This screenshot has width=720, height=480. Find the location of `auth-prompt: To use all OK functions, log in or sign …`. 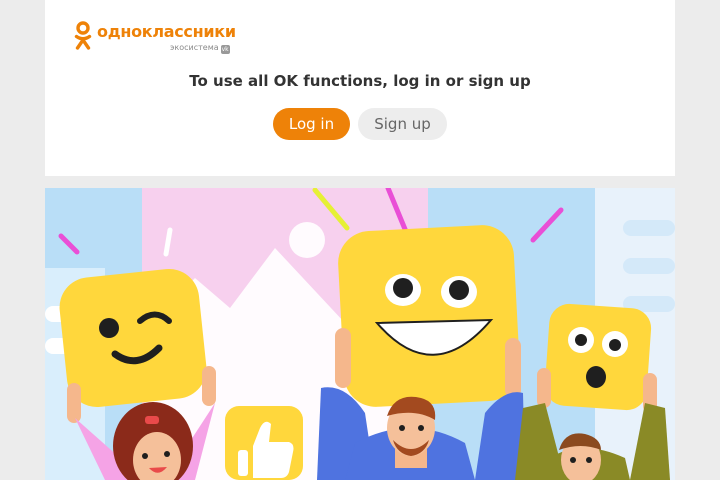

auth-prompt: To use all OK functions, log in or sign … is located at coordinates (360, 81).